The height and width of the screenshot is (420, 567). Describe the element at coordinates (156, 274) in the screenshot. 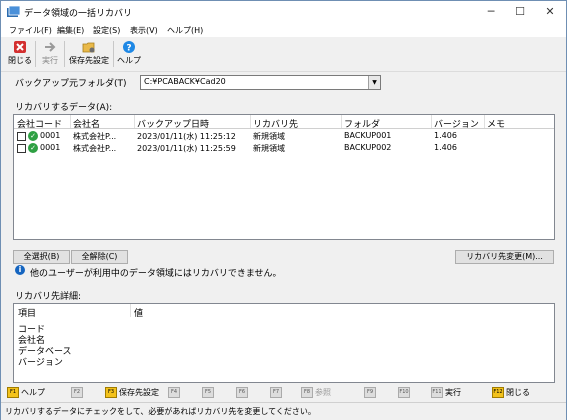

I see `info-message: 他のユーザーが利用中のデータ領域にはリカバリできません。` at that location.